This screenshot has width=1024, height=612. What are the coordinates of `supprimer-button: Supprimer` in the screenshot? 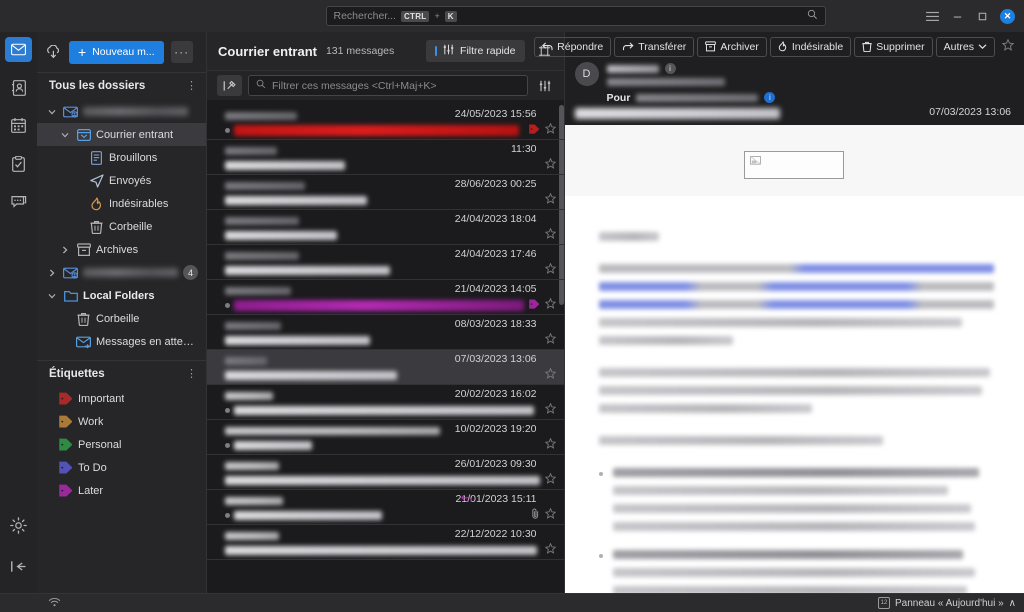 It's located at (893, 46).